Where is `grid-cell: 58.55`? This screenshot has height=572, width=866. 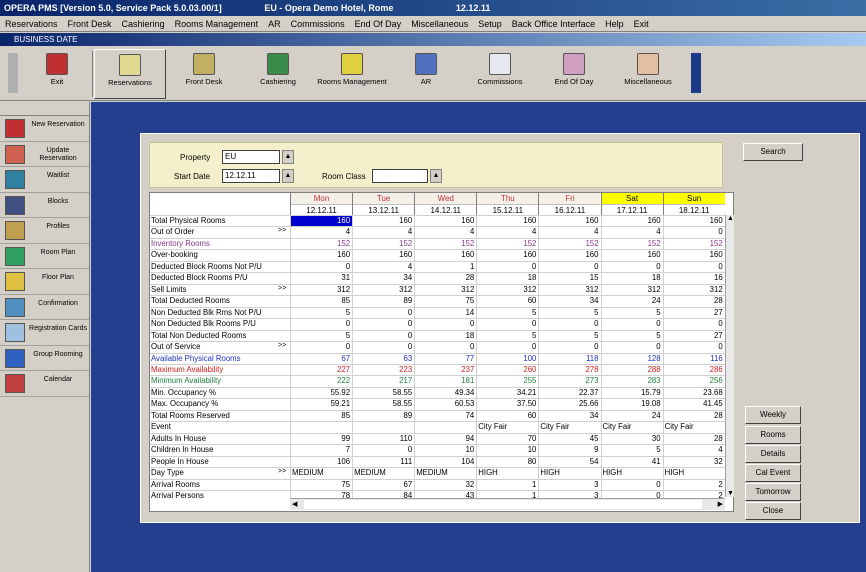
grid-cell: 58.55 is located at coordinates (383, 393).